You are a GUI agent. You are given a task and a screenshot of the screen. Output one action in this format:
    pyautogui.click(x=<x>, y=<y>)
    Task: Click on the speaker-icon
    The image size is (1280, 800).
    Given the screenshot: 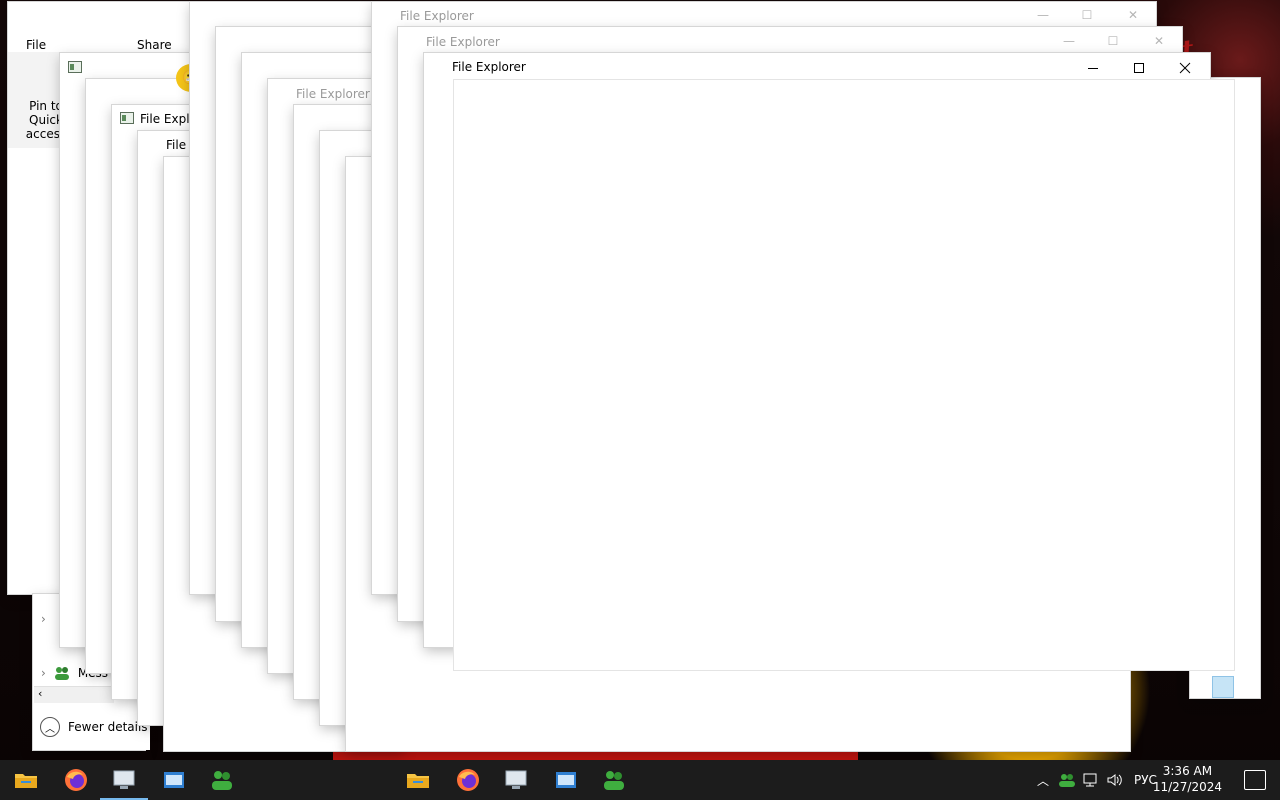 What is the action you would take?
    pyautogui.click(x=1115, y=780)
    